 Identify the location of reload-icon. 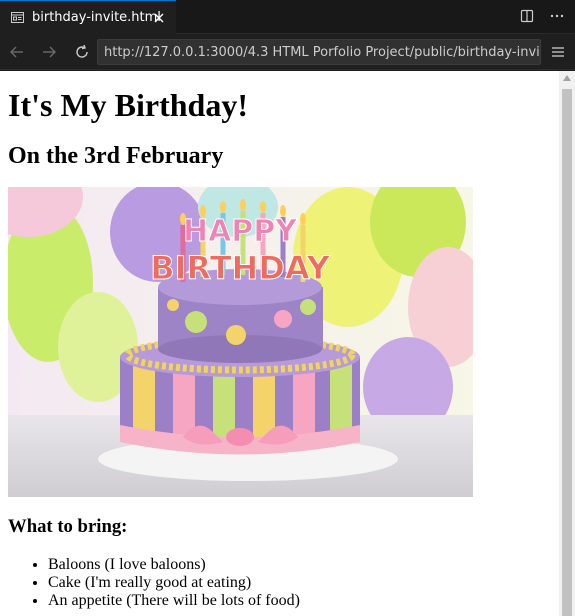
(82, 52).